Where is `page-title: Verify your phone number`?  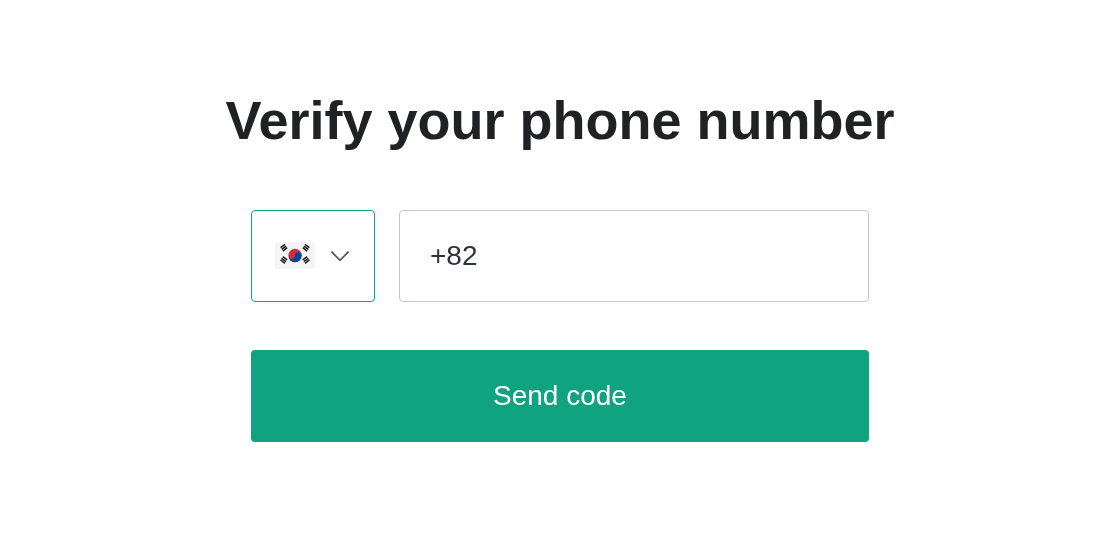 page-title: Verify your phone number is located at coordinates (560, 120).